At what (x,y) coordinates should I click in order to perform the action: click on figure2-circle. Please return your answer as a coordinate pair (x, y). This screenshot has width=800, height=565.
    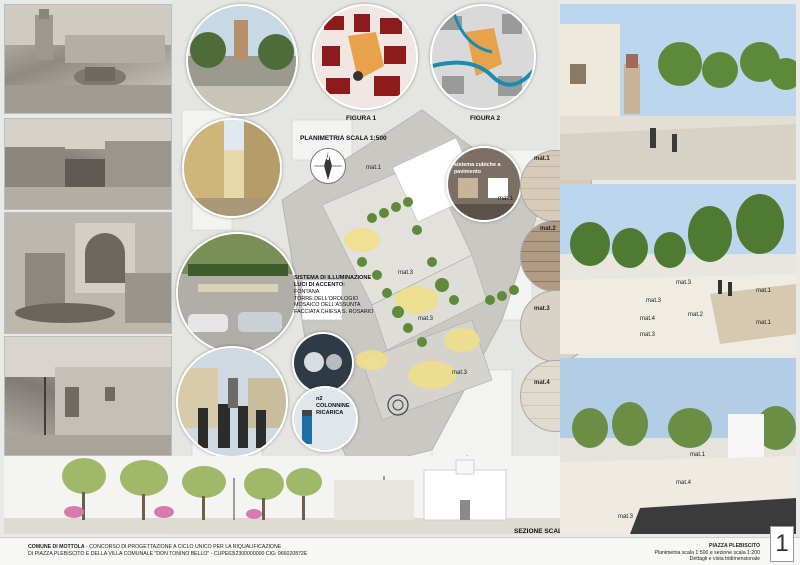
    Looking at the image, I should click on (483, 57).